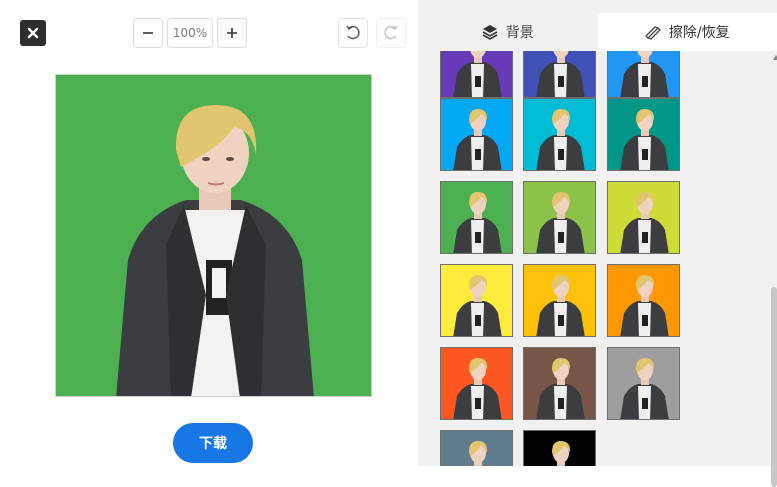 Image resolution: width=777 pixels, height=487 pixels. What do you see at coordinates (775, 57) in the screenshot?
I see `scroll-up-arrow-icon` at bounding box center [775, 57].